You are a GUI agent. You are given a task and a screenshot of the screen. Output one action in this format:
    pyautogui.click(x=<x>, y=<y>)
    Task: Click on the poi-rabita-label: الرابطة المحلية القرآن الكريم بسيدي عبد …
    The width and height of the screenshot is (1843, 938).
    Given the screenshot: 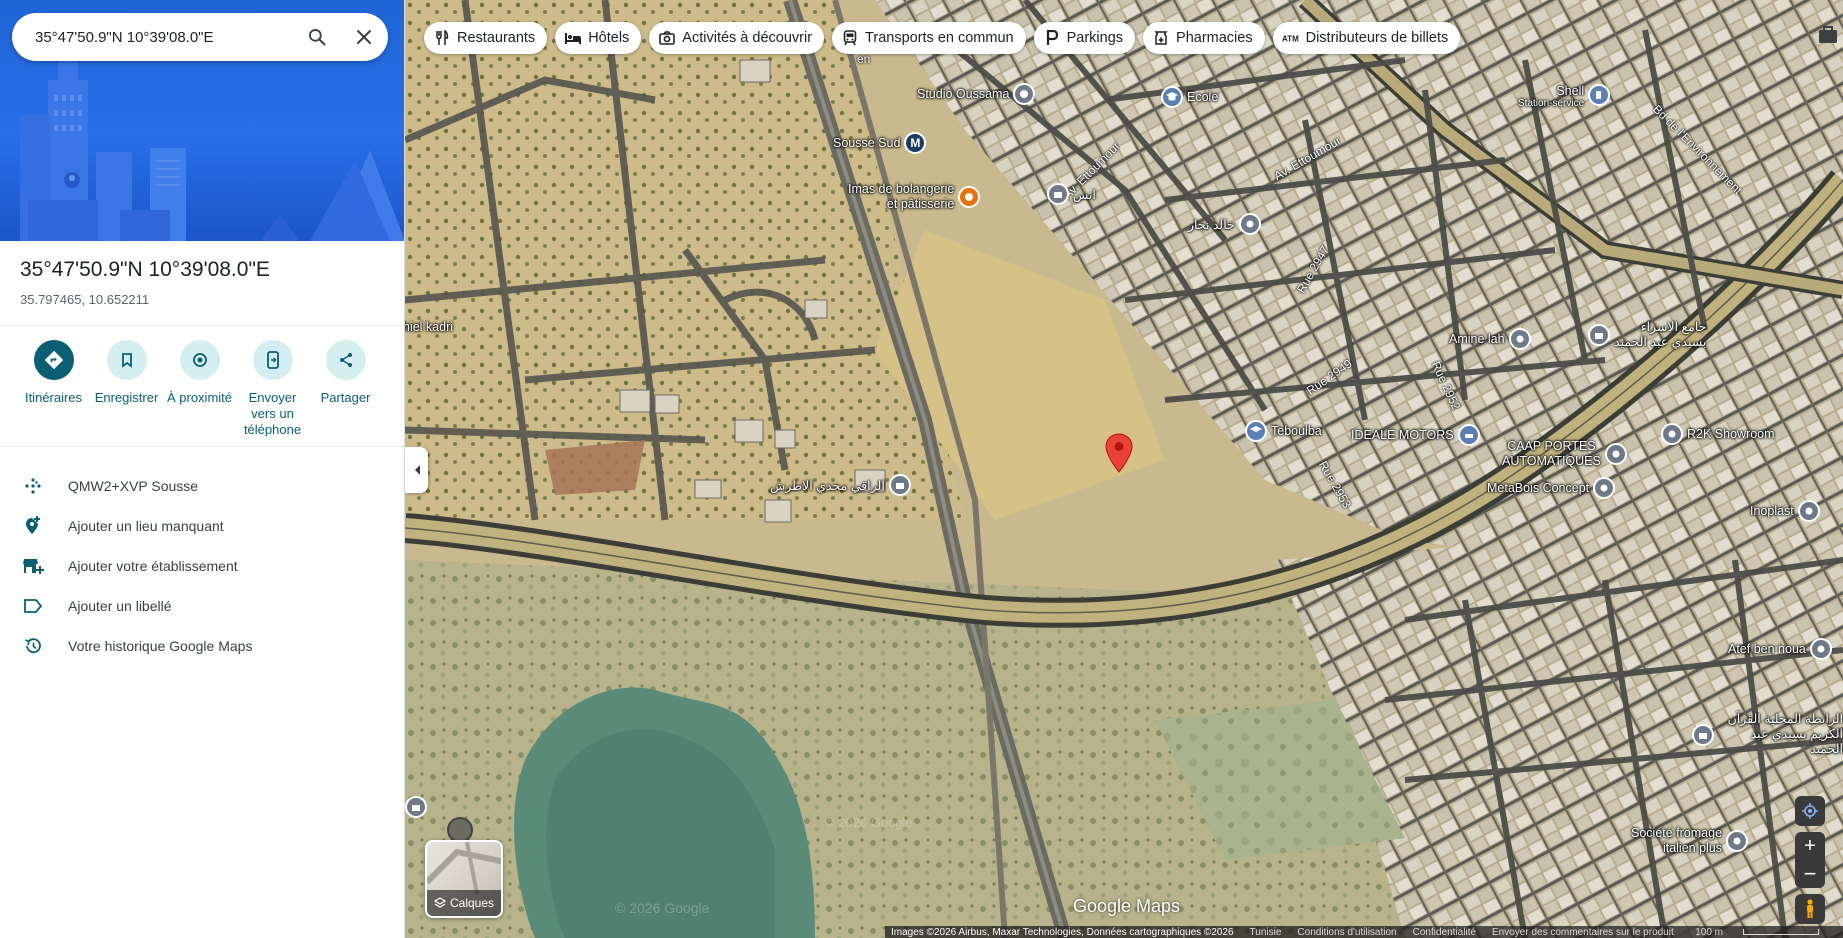 What is the action you would take?
    pyautogui.click(x=1785, y=734)
    